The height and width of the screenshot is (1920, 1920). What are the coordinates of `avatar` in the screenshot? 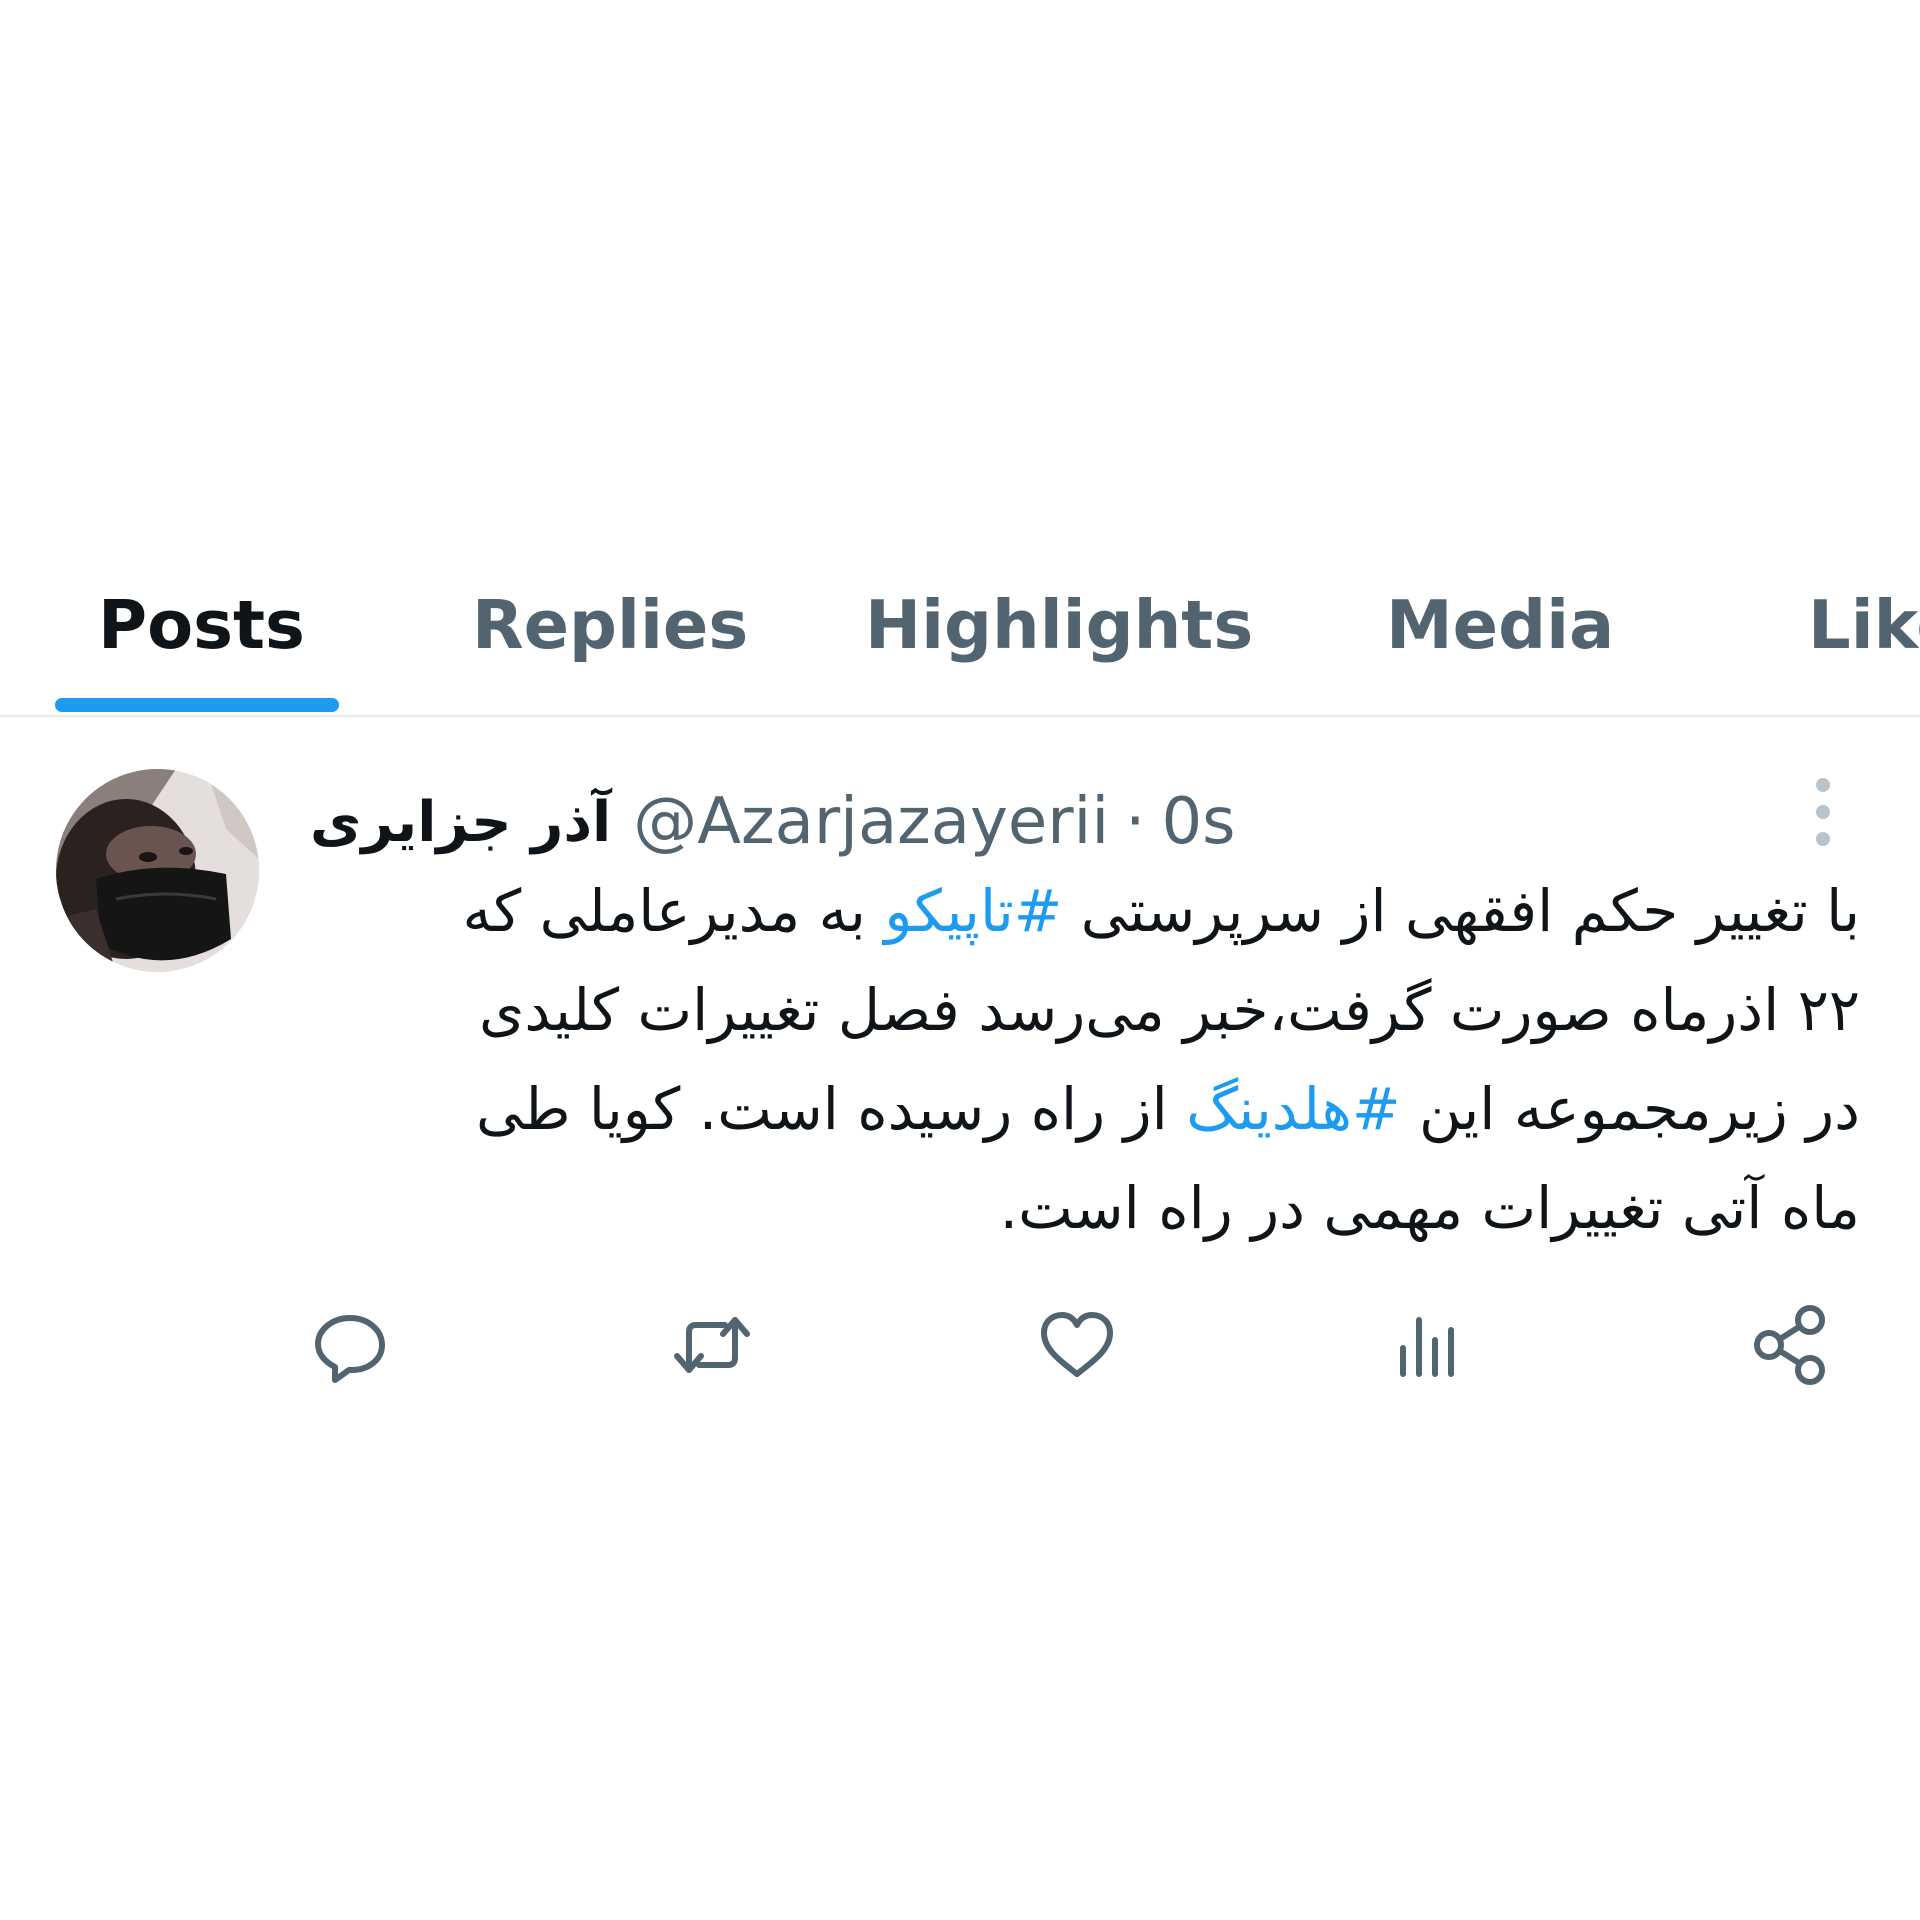 It's located at (157, 870).